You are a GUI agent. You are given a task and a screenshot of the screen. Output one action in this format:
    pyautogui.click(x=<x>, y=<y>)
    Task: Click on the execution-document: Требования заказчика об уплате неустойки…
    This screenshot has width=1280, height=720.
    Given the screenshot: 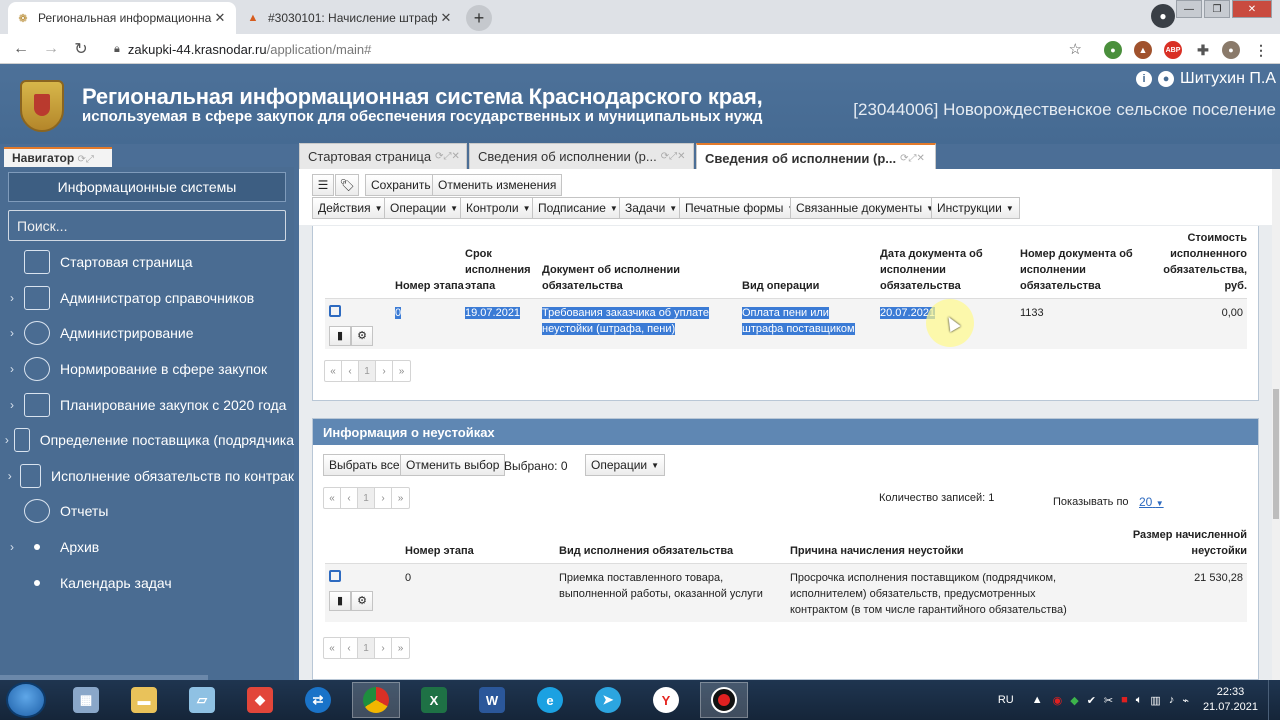 What is the action you would take?
    pyautogui.click(x=625, y=321)
    